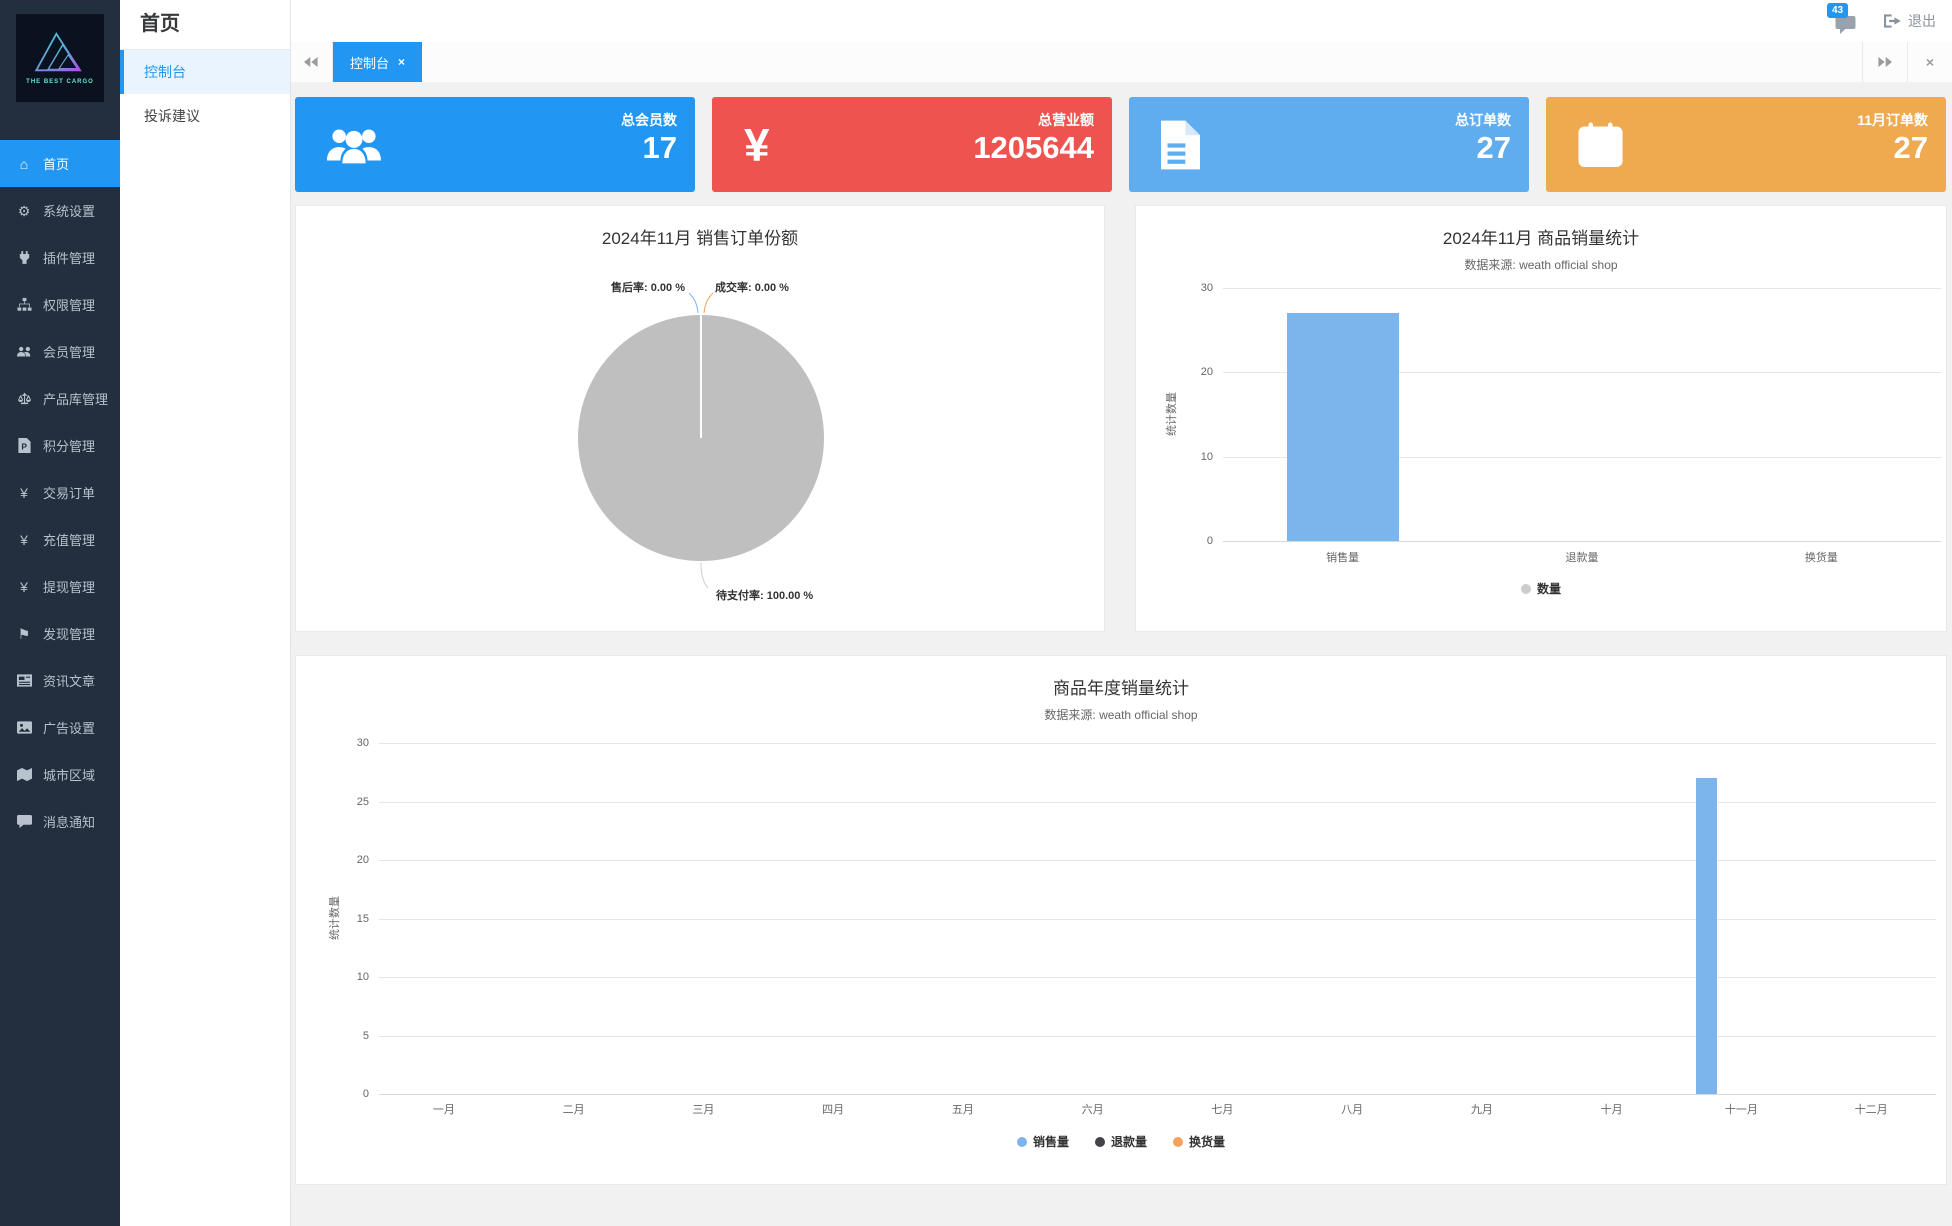  I want to click on stat-card-label: 总订单数, so click(1483, 120).